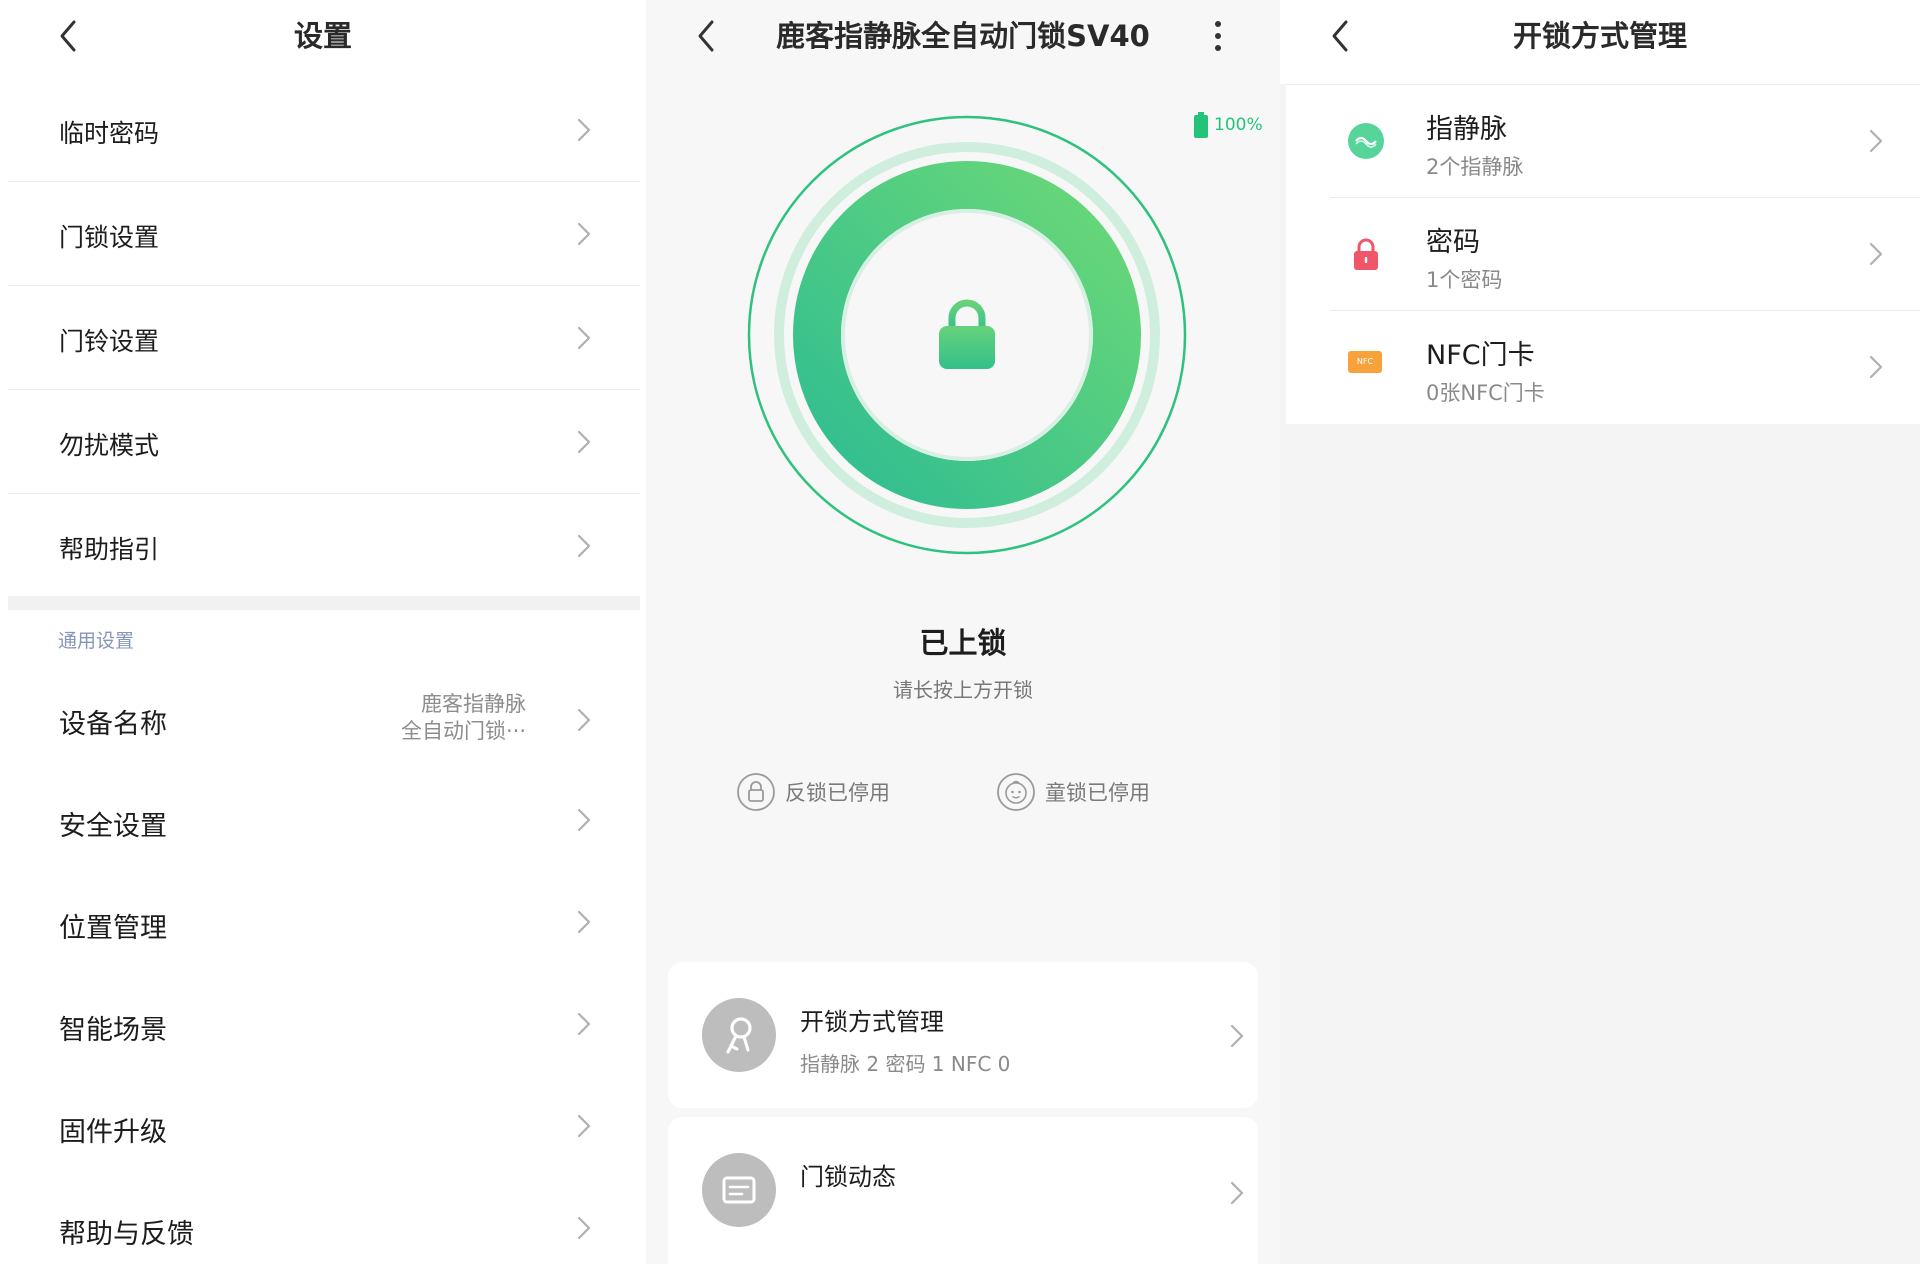 This screenshot has height=1264, width=1920. I want to click on vein-icon, so click(1366, 141).